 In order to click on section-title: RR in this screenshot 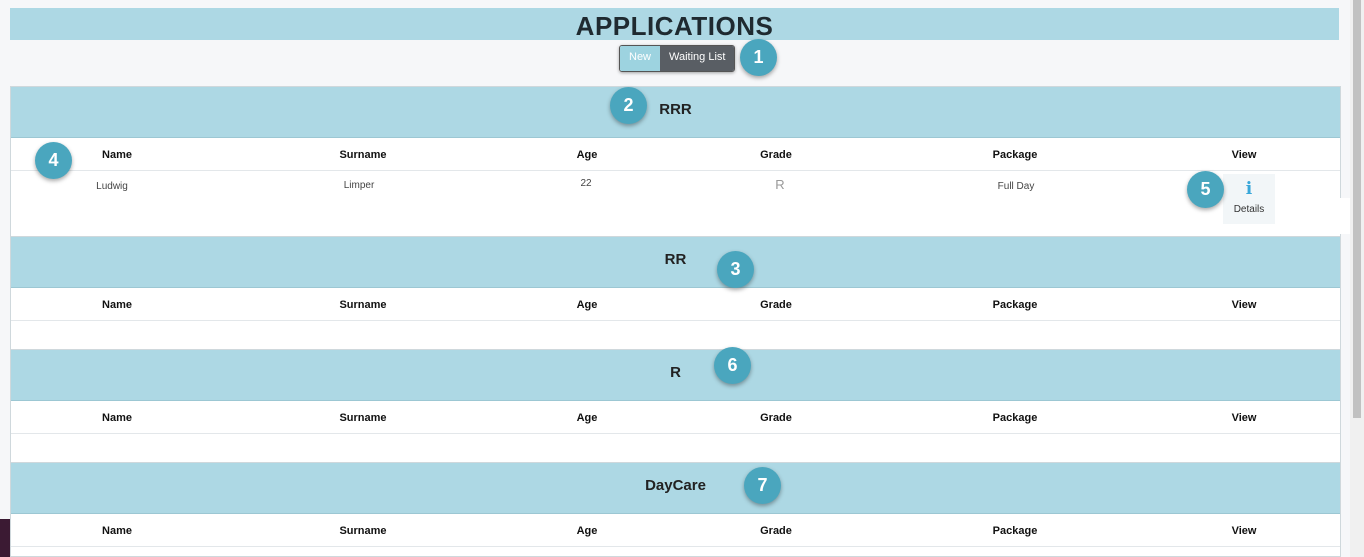, I will do `click(675, 262)`.